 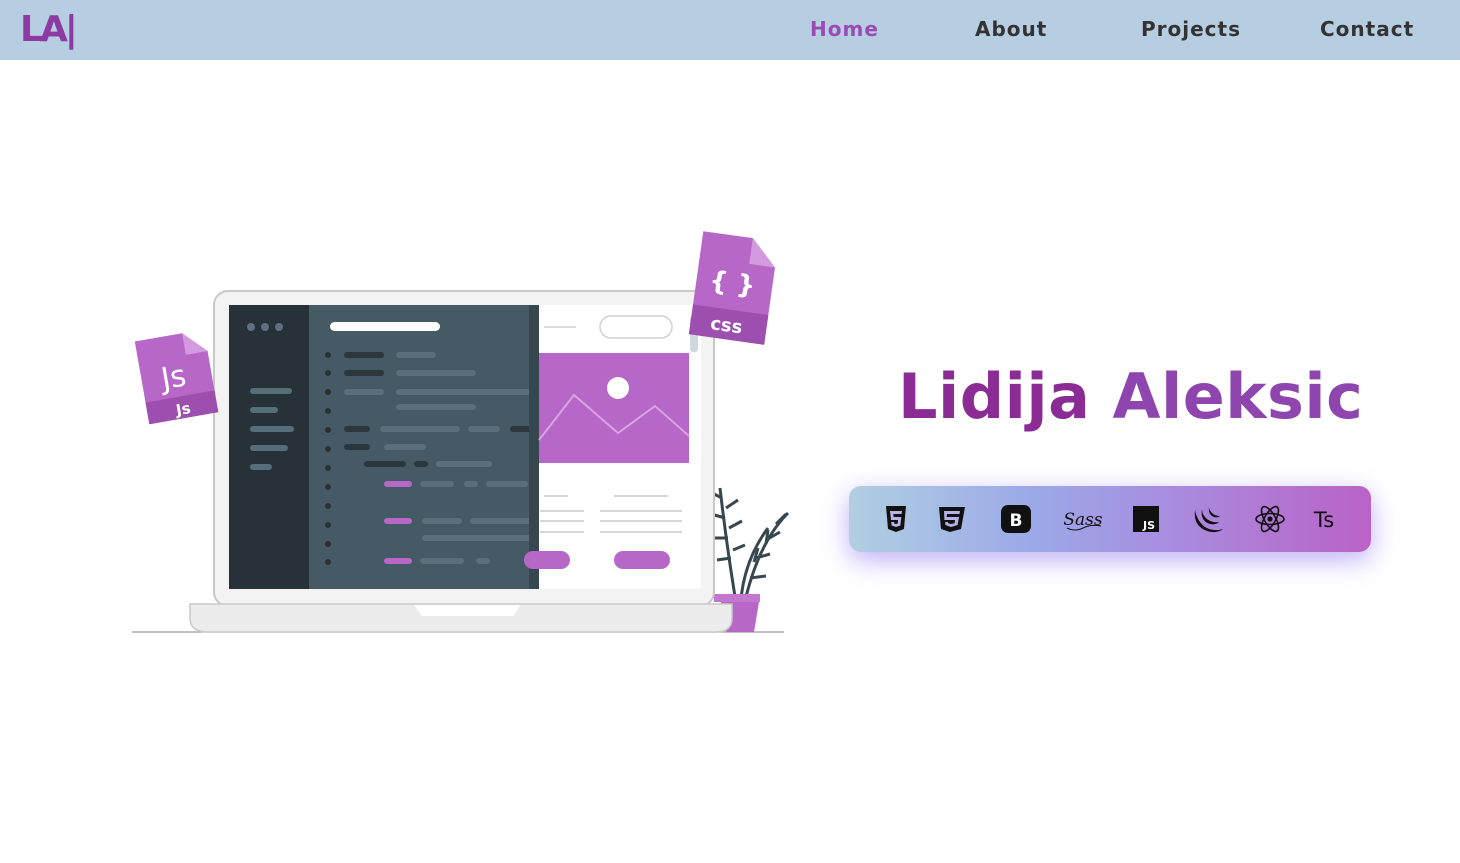 What do you see at coordinates (1208, 519) in the screenshot?
I see `jquery-icon` at bounding box center [1208, 519].